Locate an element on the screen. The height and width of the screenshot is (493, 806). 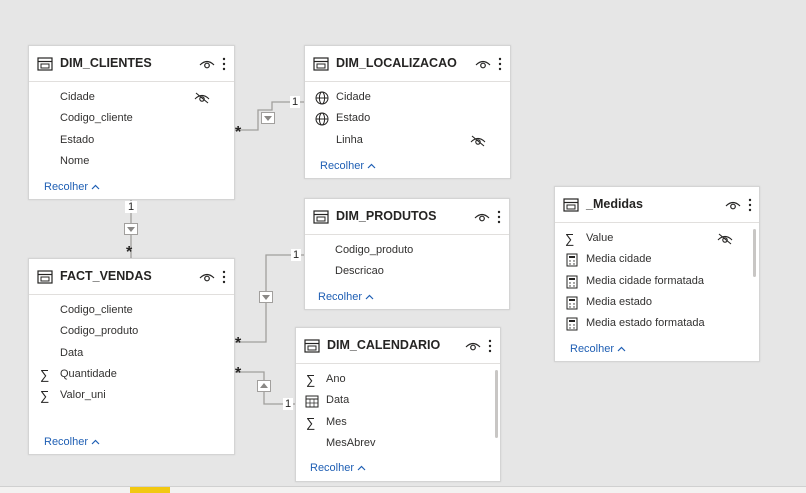
field-row: Linha is located at coordinates (407, 141).